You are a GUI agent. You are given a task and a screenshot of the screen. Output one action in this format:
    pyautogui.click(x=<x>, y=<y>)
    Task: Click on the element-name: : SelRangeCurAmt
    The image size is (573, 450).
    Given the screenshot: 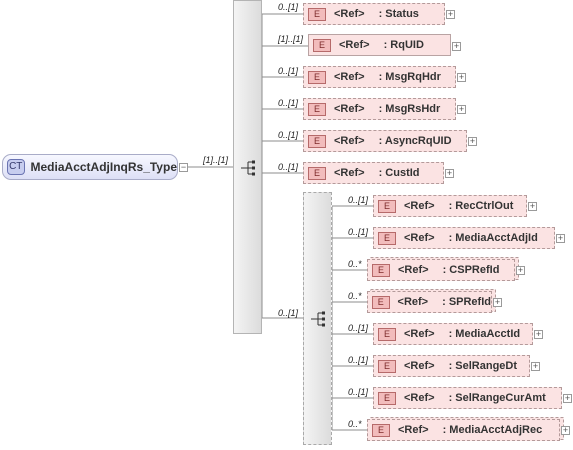 What is the action you would take?
    pyautogui.click(x=497, y=398)
    